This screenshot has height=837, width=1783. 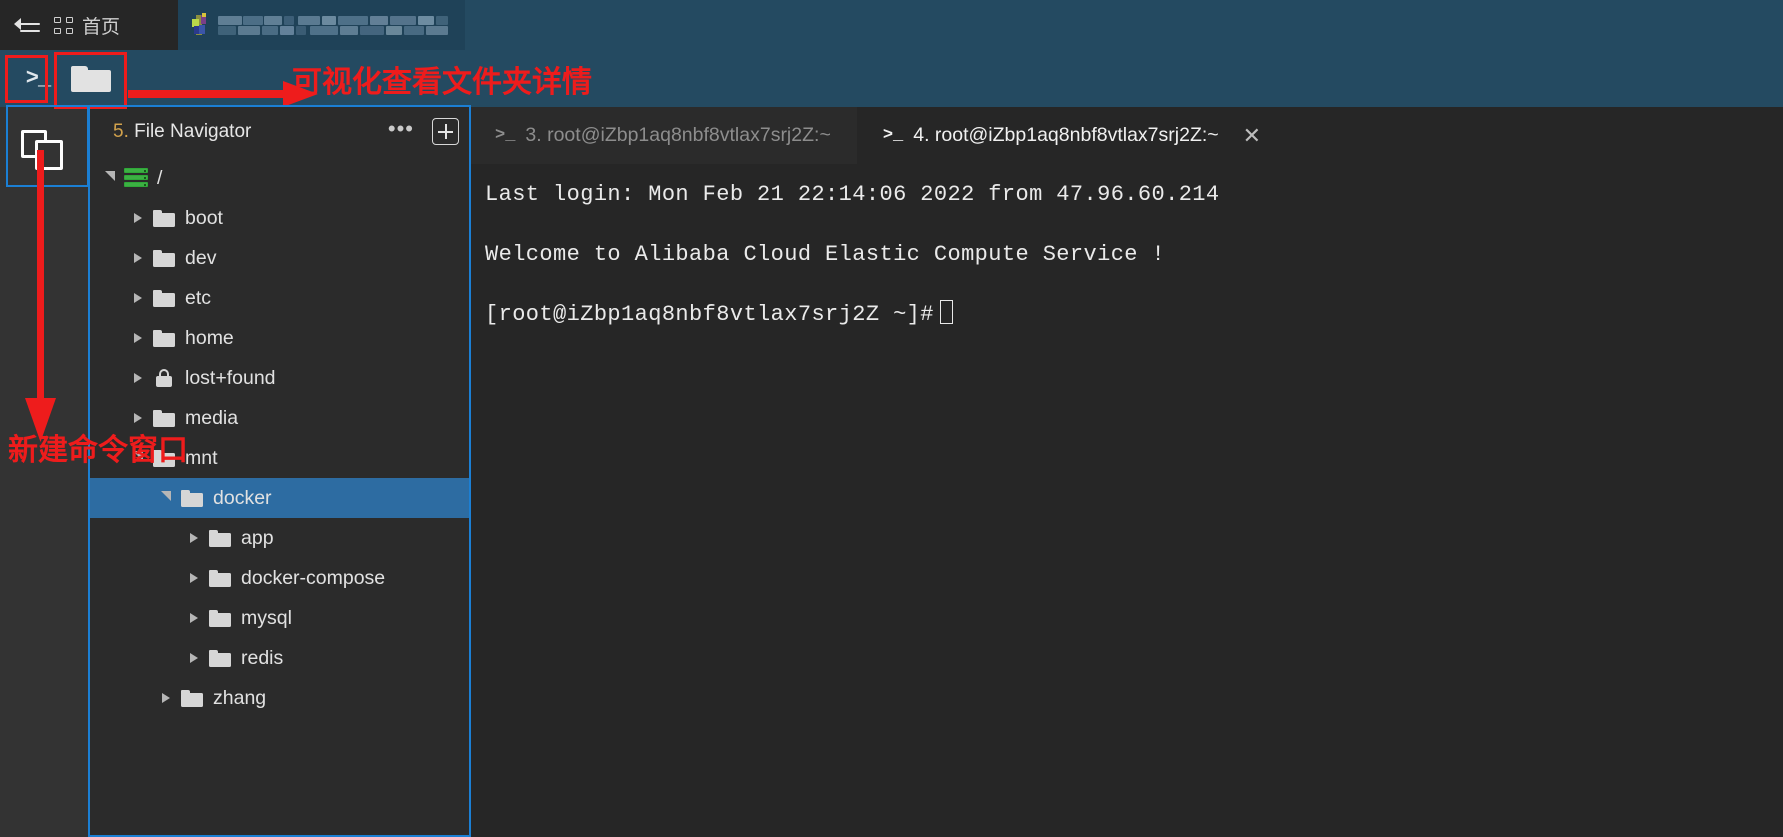 What do you see at coordinates (279, 698) in the screenshot?
I see `tree-row: zhang` at bounding box center [279, 698].